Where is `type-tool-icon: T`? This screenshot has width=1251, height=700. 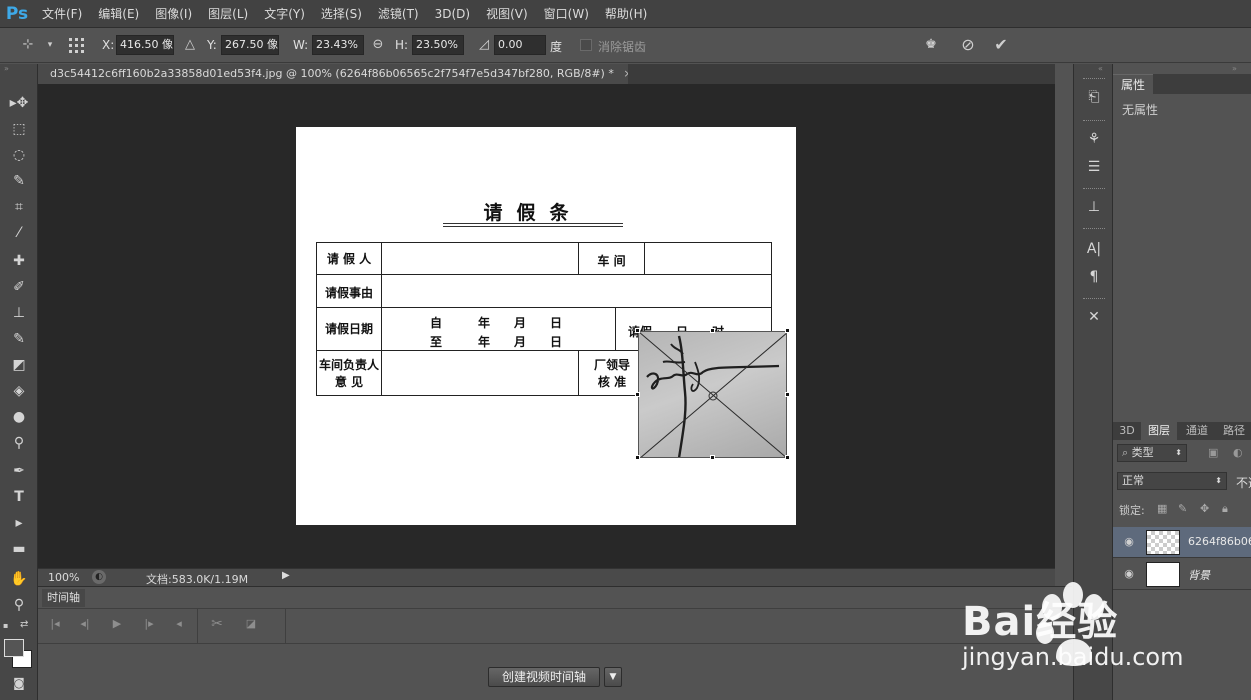 type-tool-icon: T is located at coordinates (19, 497).